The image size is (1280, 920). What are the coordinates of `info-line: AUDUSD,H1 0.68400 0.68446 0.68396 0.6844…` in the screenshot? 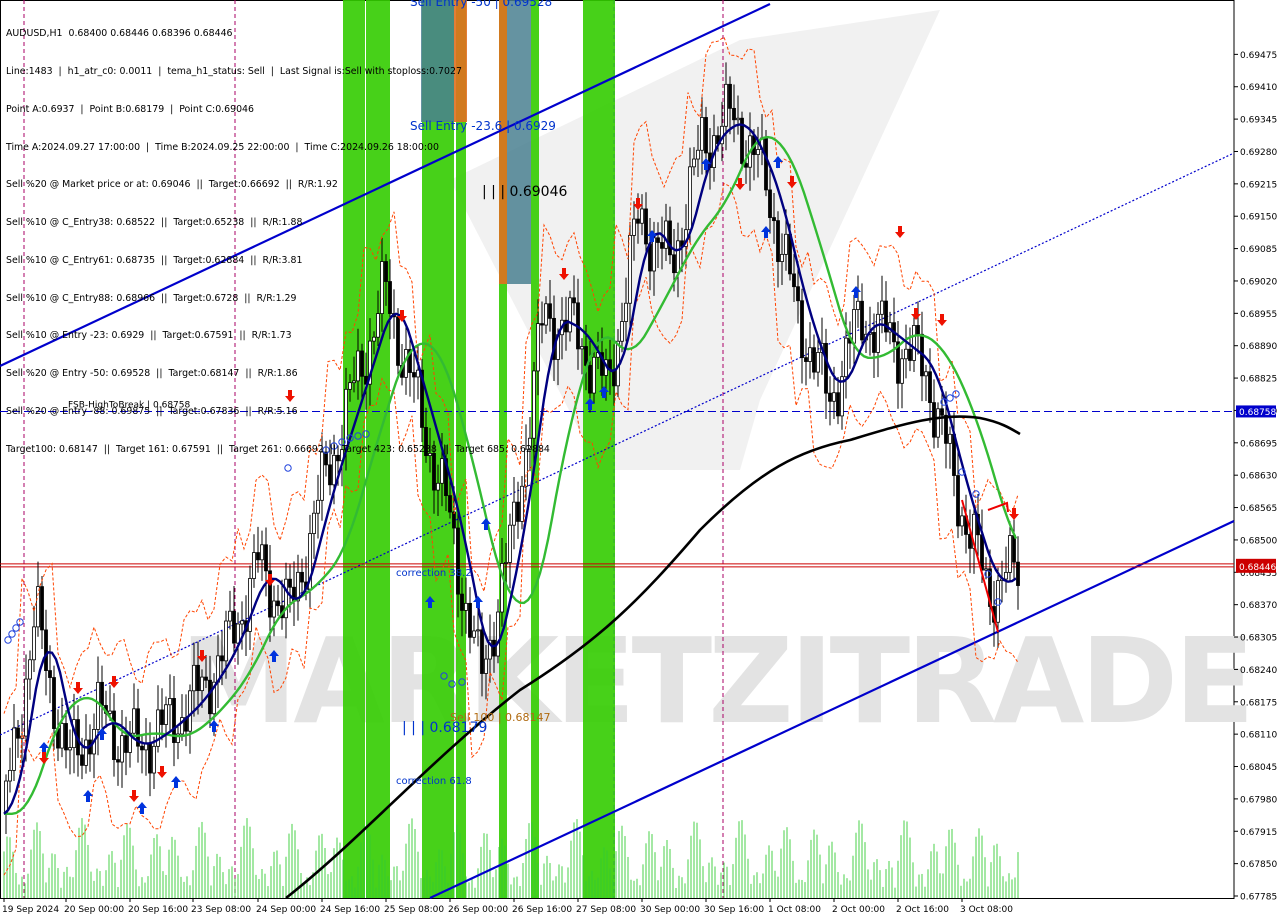 It's located at (119, 34).